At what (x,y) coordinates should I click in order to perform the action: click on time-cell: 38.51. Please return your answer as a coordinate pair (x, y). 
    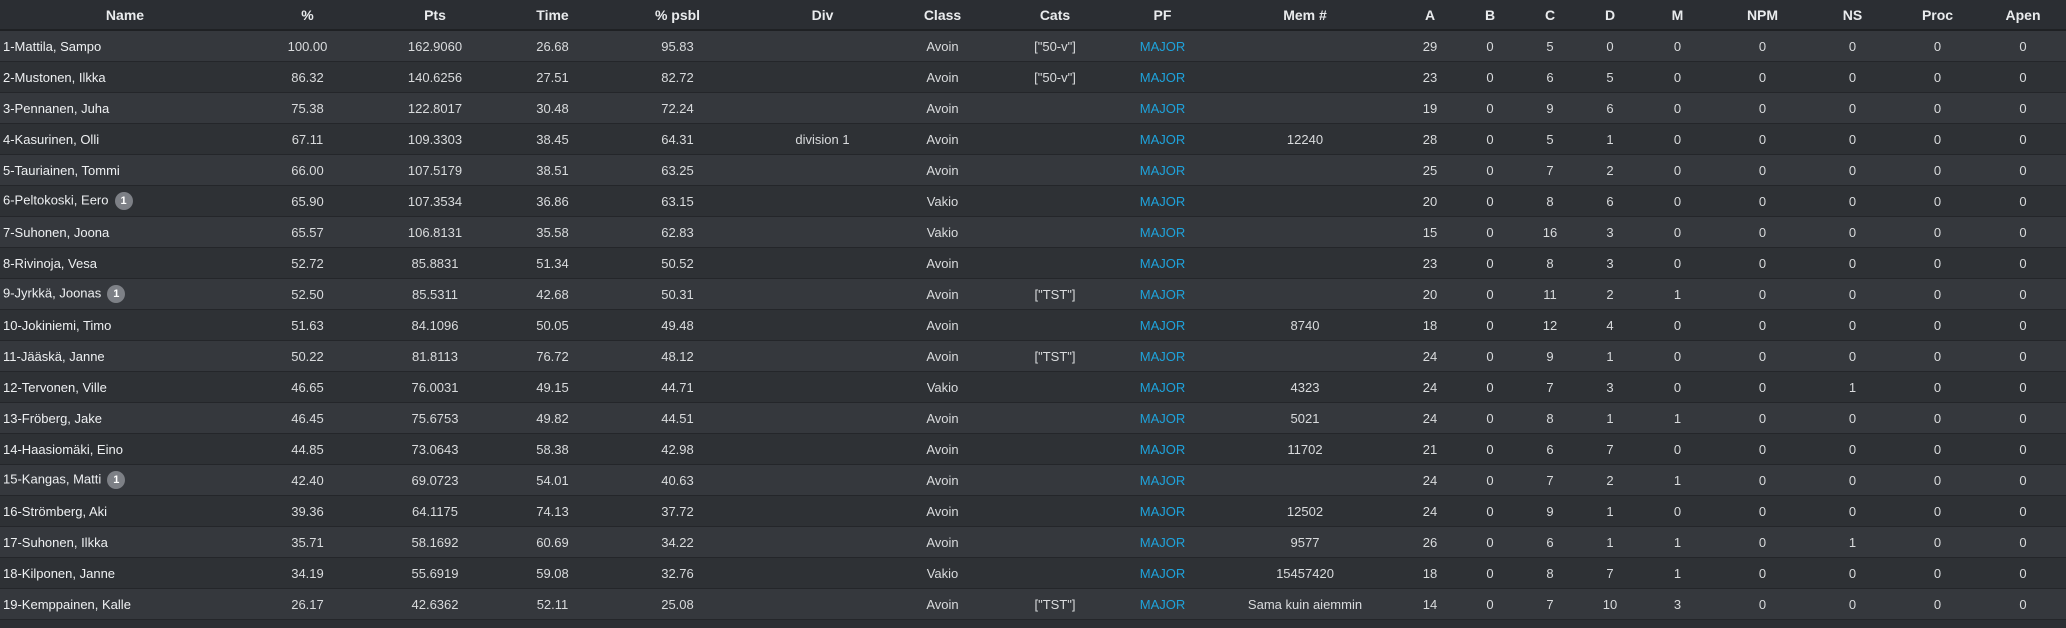
    Looking at the image, I should click on (552, 170).